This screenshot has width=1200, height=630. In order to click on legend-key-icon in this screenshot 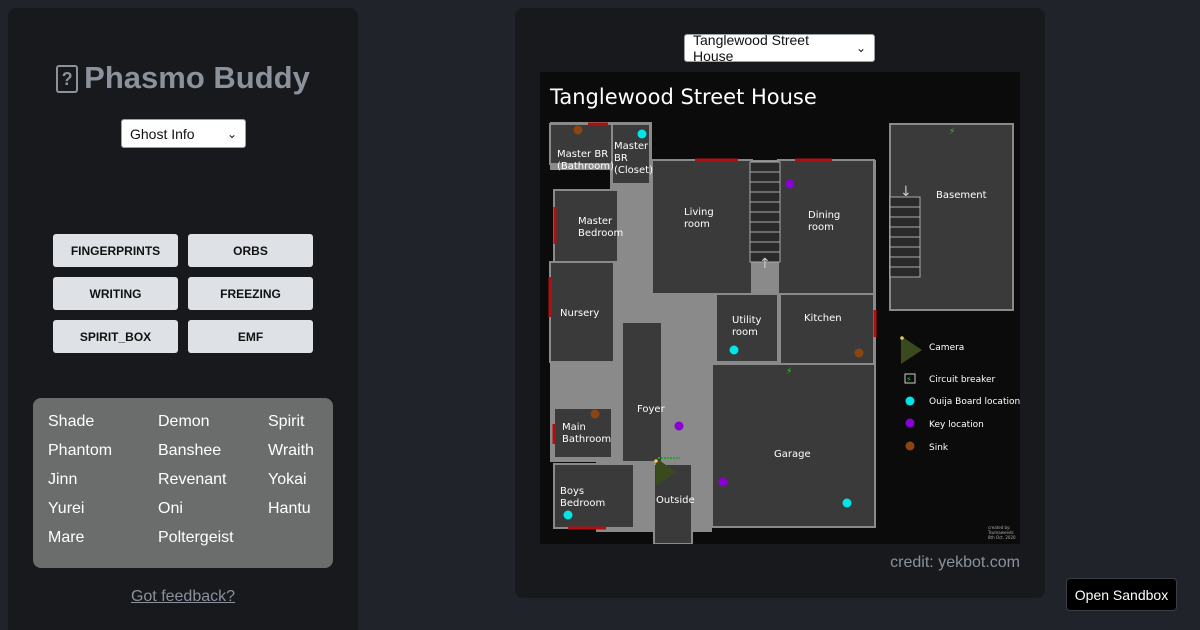, I will do `click(910, 423)`.